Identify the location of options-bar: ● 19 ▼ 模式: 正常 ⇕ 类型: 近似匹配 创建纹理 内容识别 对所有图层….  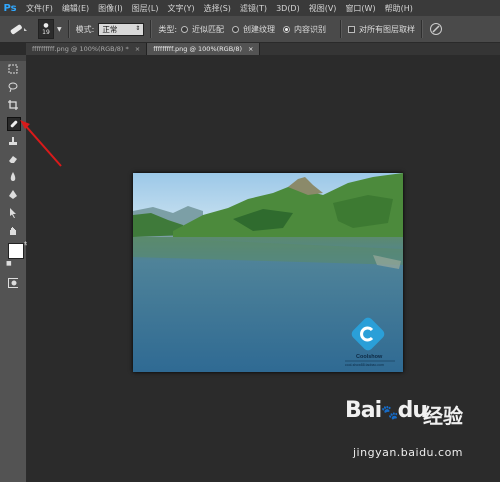
(250, 29).